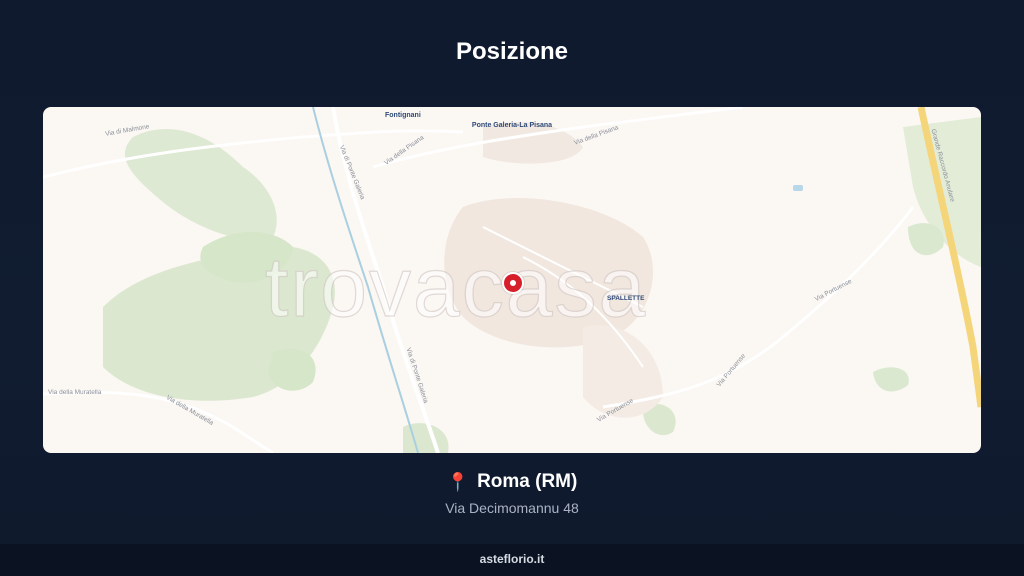 This screenshot has height=576, width=1024. Describe the element at coordinates (458, 482) in the screenshot. I see `location-pin-icon: 📍` at that location.